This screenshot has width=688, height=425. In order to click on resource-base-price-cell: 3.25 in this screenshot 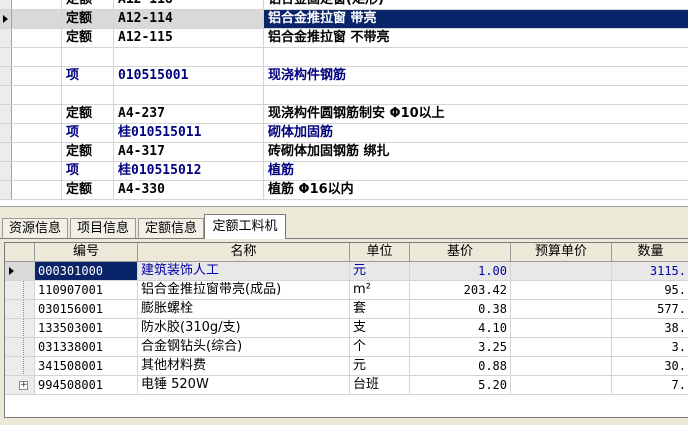, I will do `click(460, 347)`.